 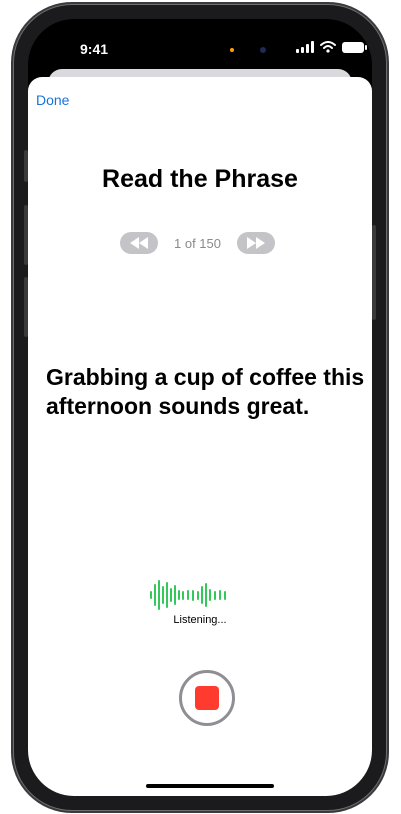 I want to click on next-phrase-button, so click(x=256, y=243).